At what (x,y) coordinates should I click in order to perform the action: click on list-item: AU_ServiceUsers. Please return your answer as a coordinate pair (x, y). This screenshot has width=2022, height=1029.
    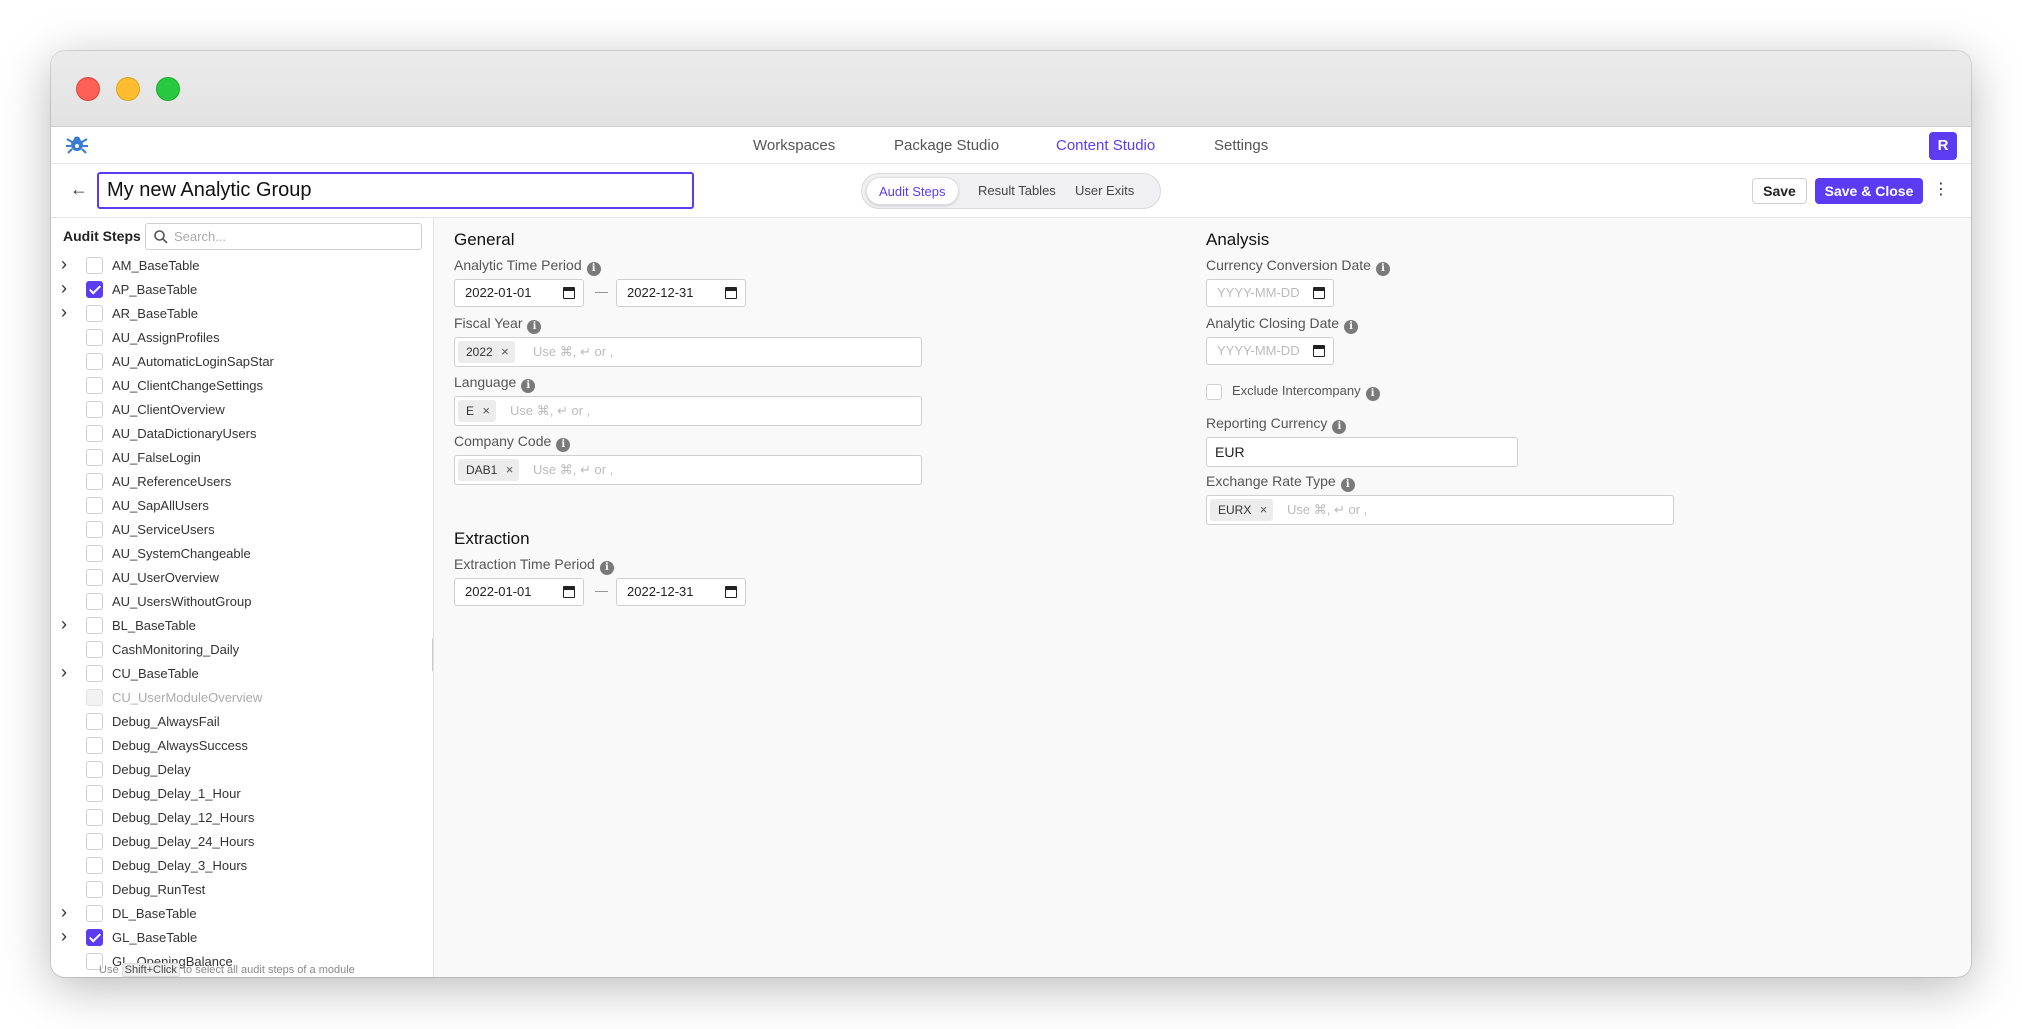
    Looking at the image, I should click on (242, 529).